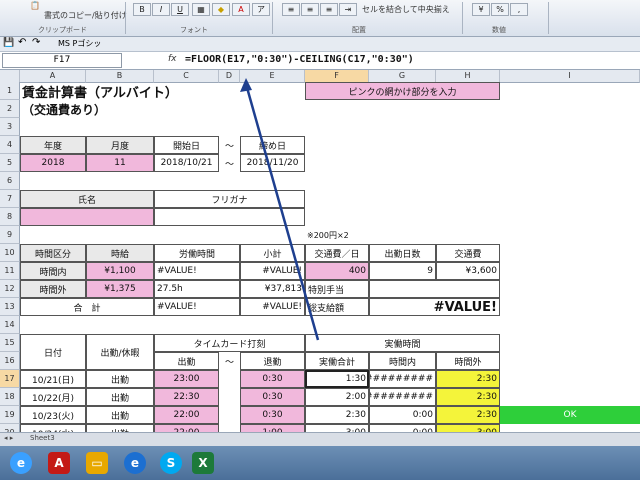 The width and height of the screenshot is (640, 480). I want to click on day-clock-in: 22:30, so click(186, 397).